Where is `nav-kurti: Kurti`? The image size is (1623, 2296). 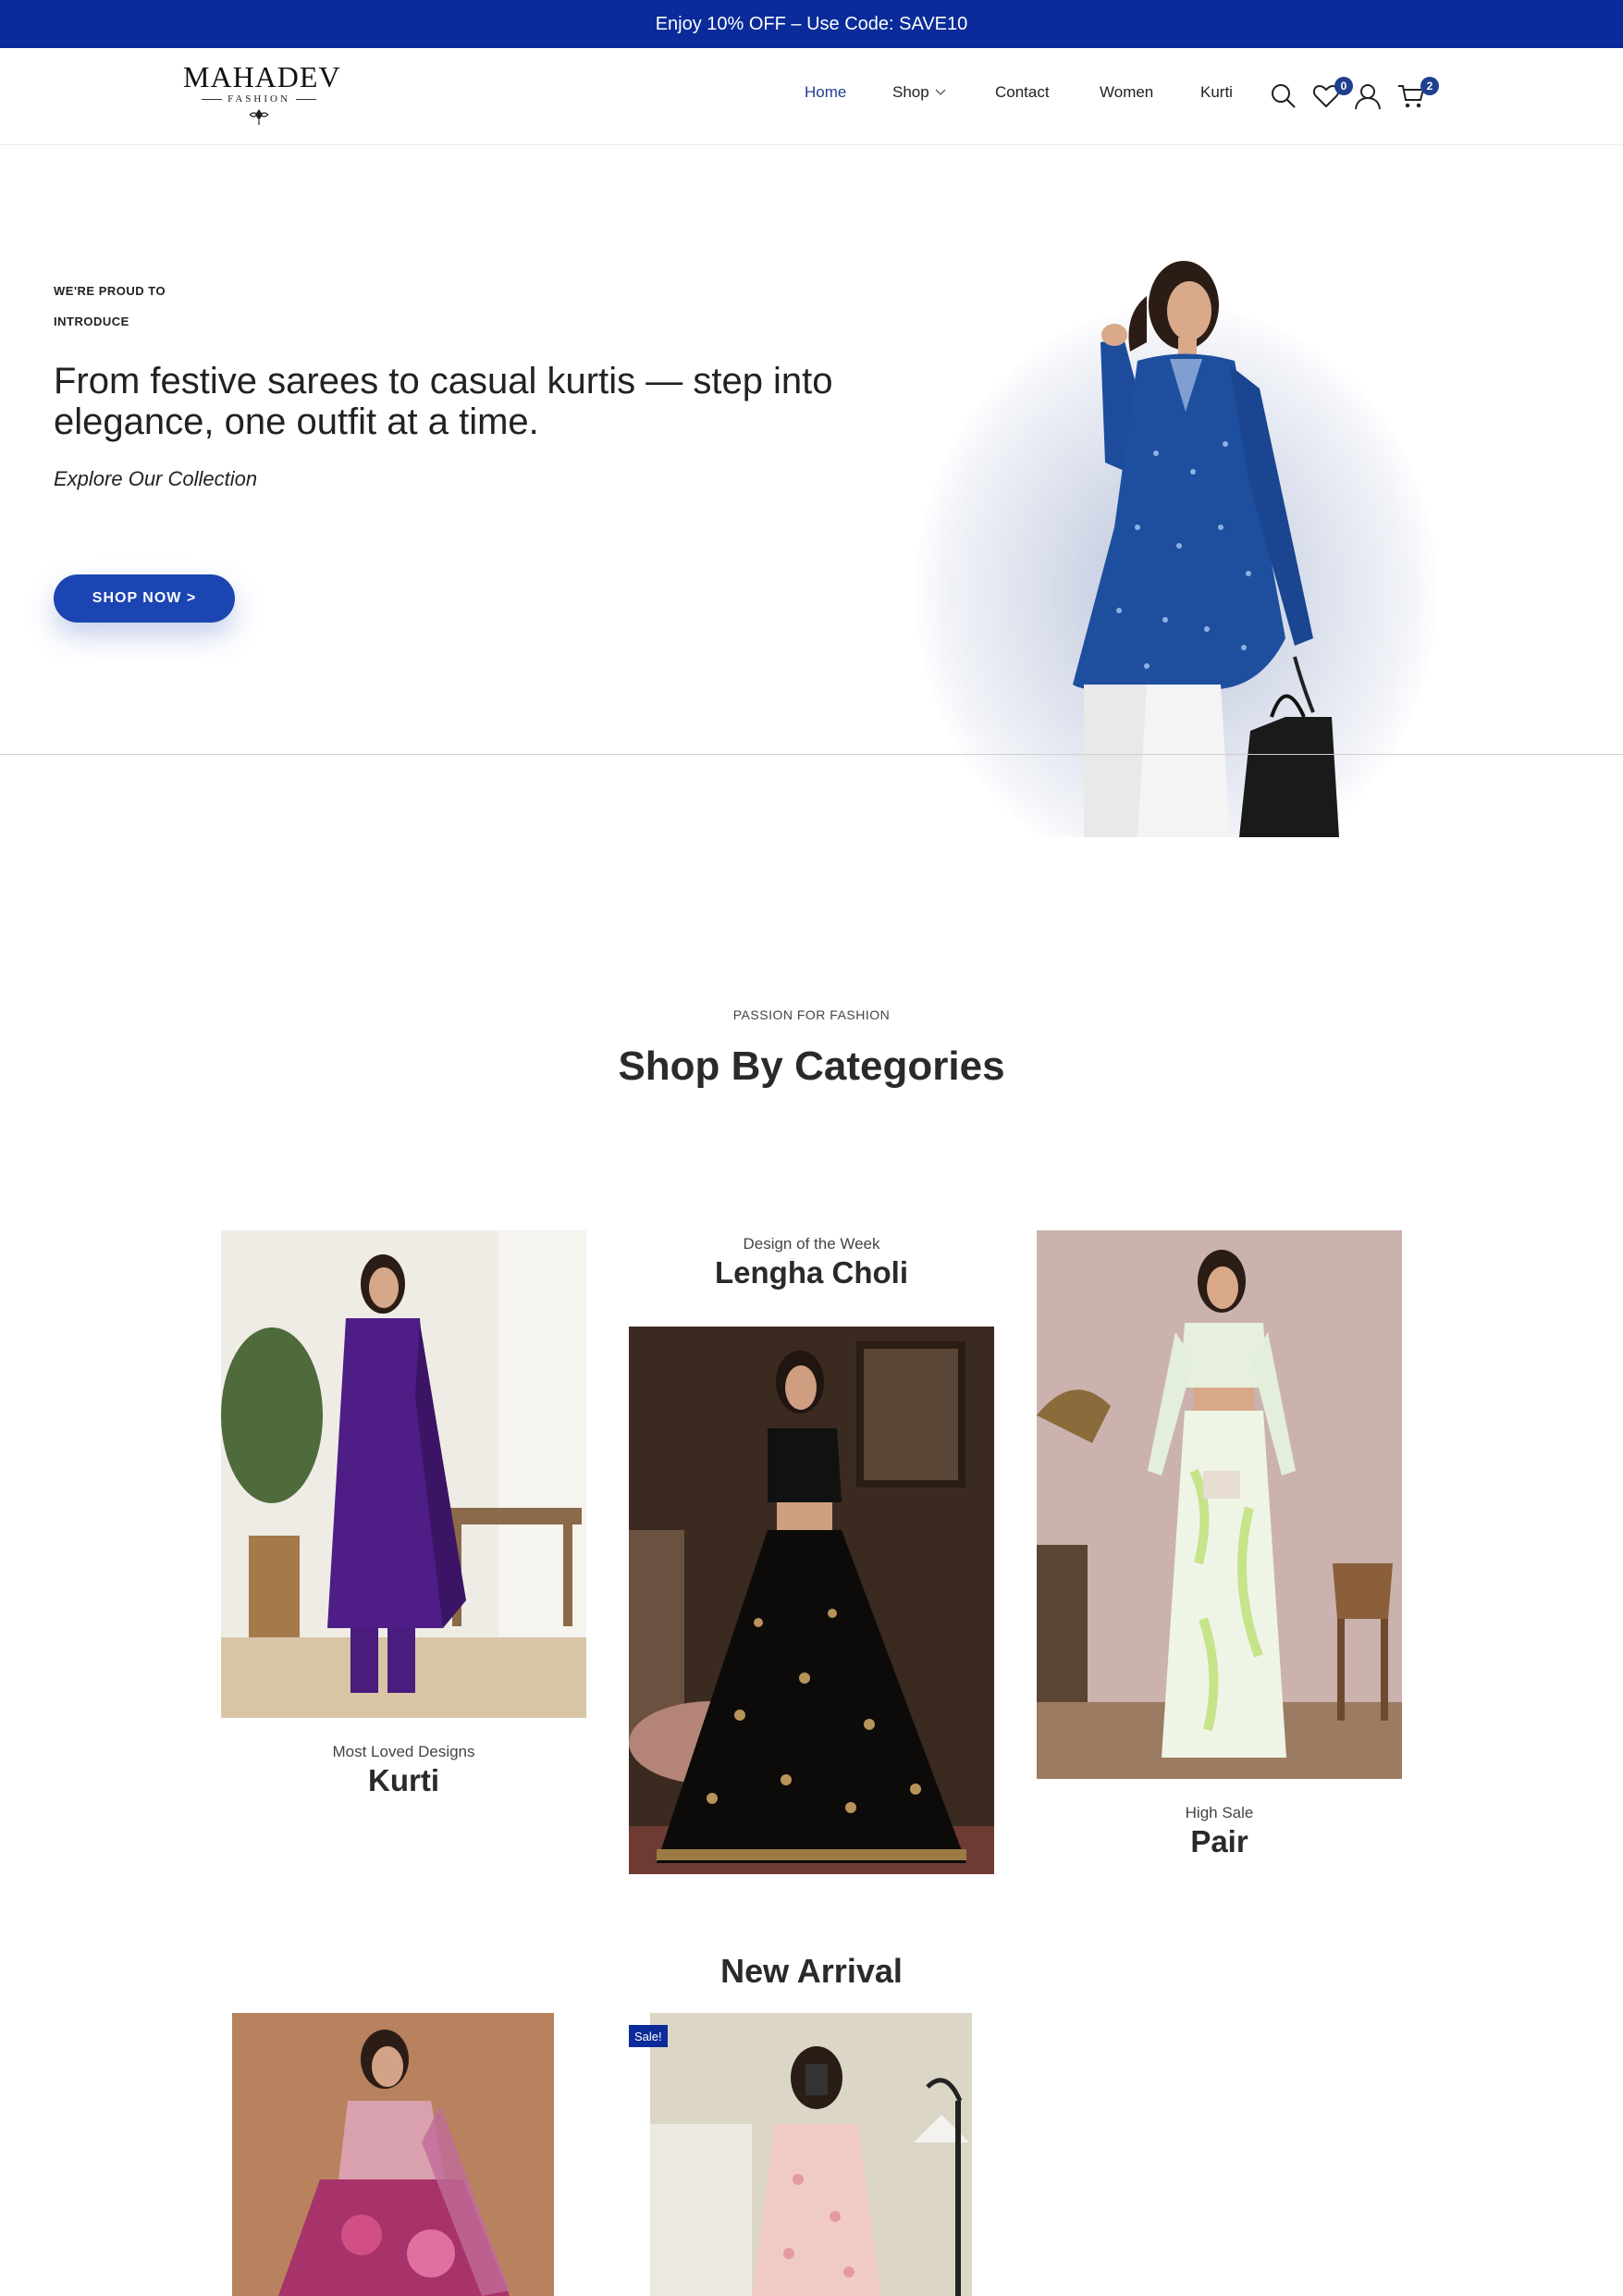
nav-kurti: Kurti is located at coordinates (1216, 92).